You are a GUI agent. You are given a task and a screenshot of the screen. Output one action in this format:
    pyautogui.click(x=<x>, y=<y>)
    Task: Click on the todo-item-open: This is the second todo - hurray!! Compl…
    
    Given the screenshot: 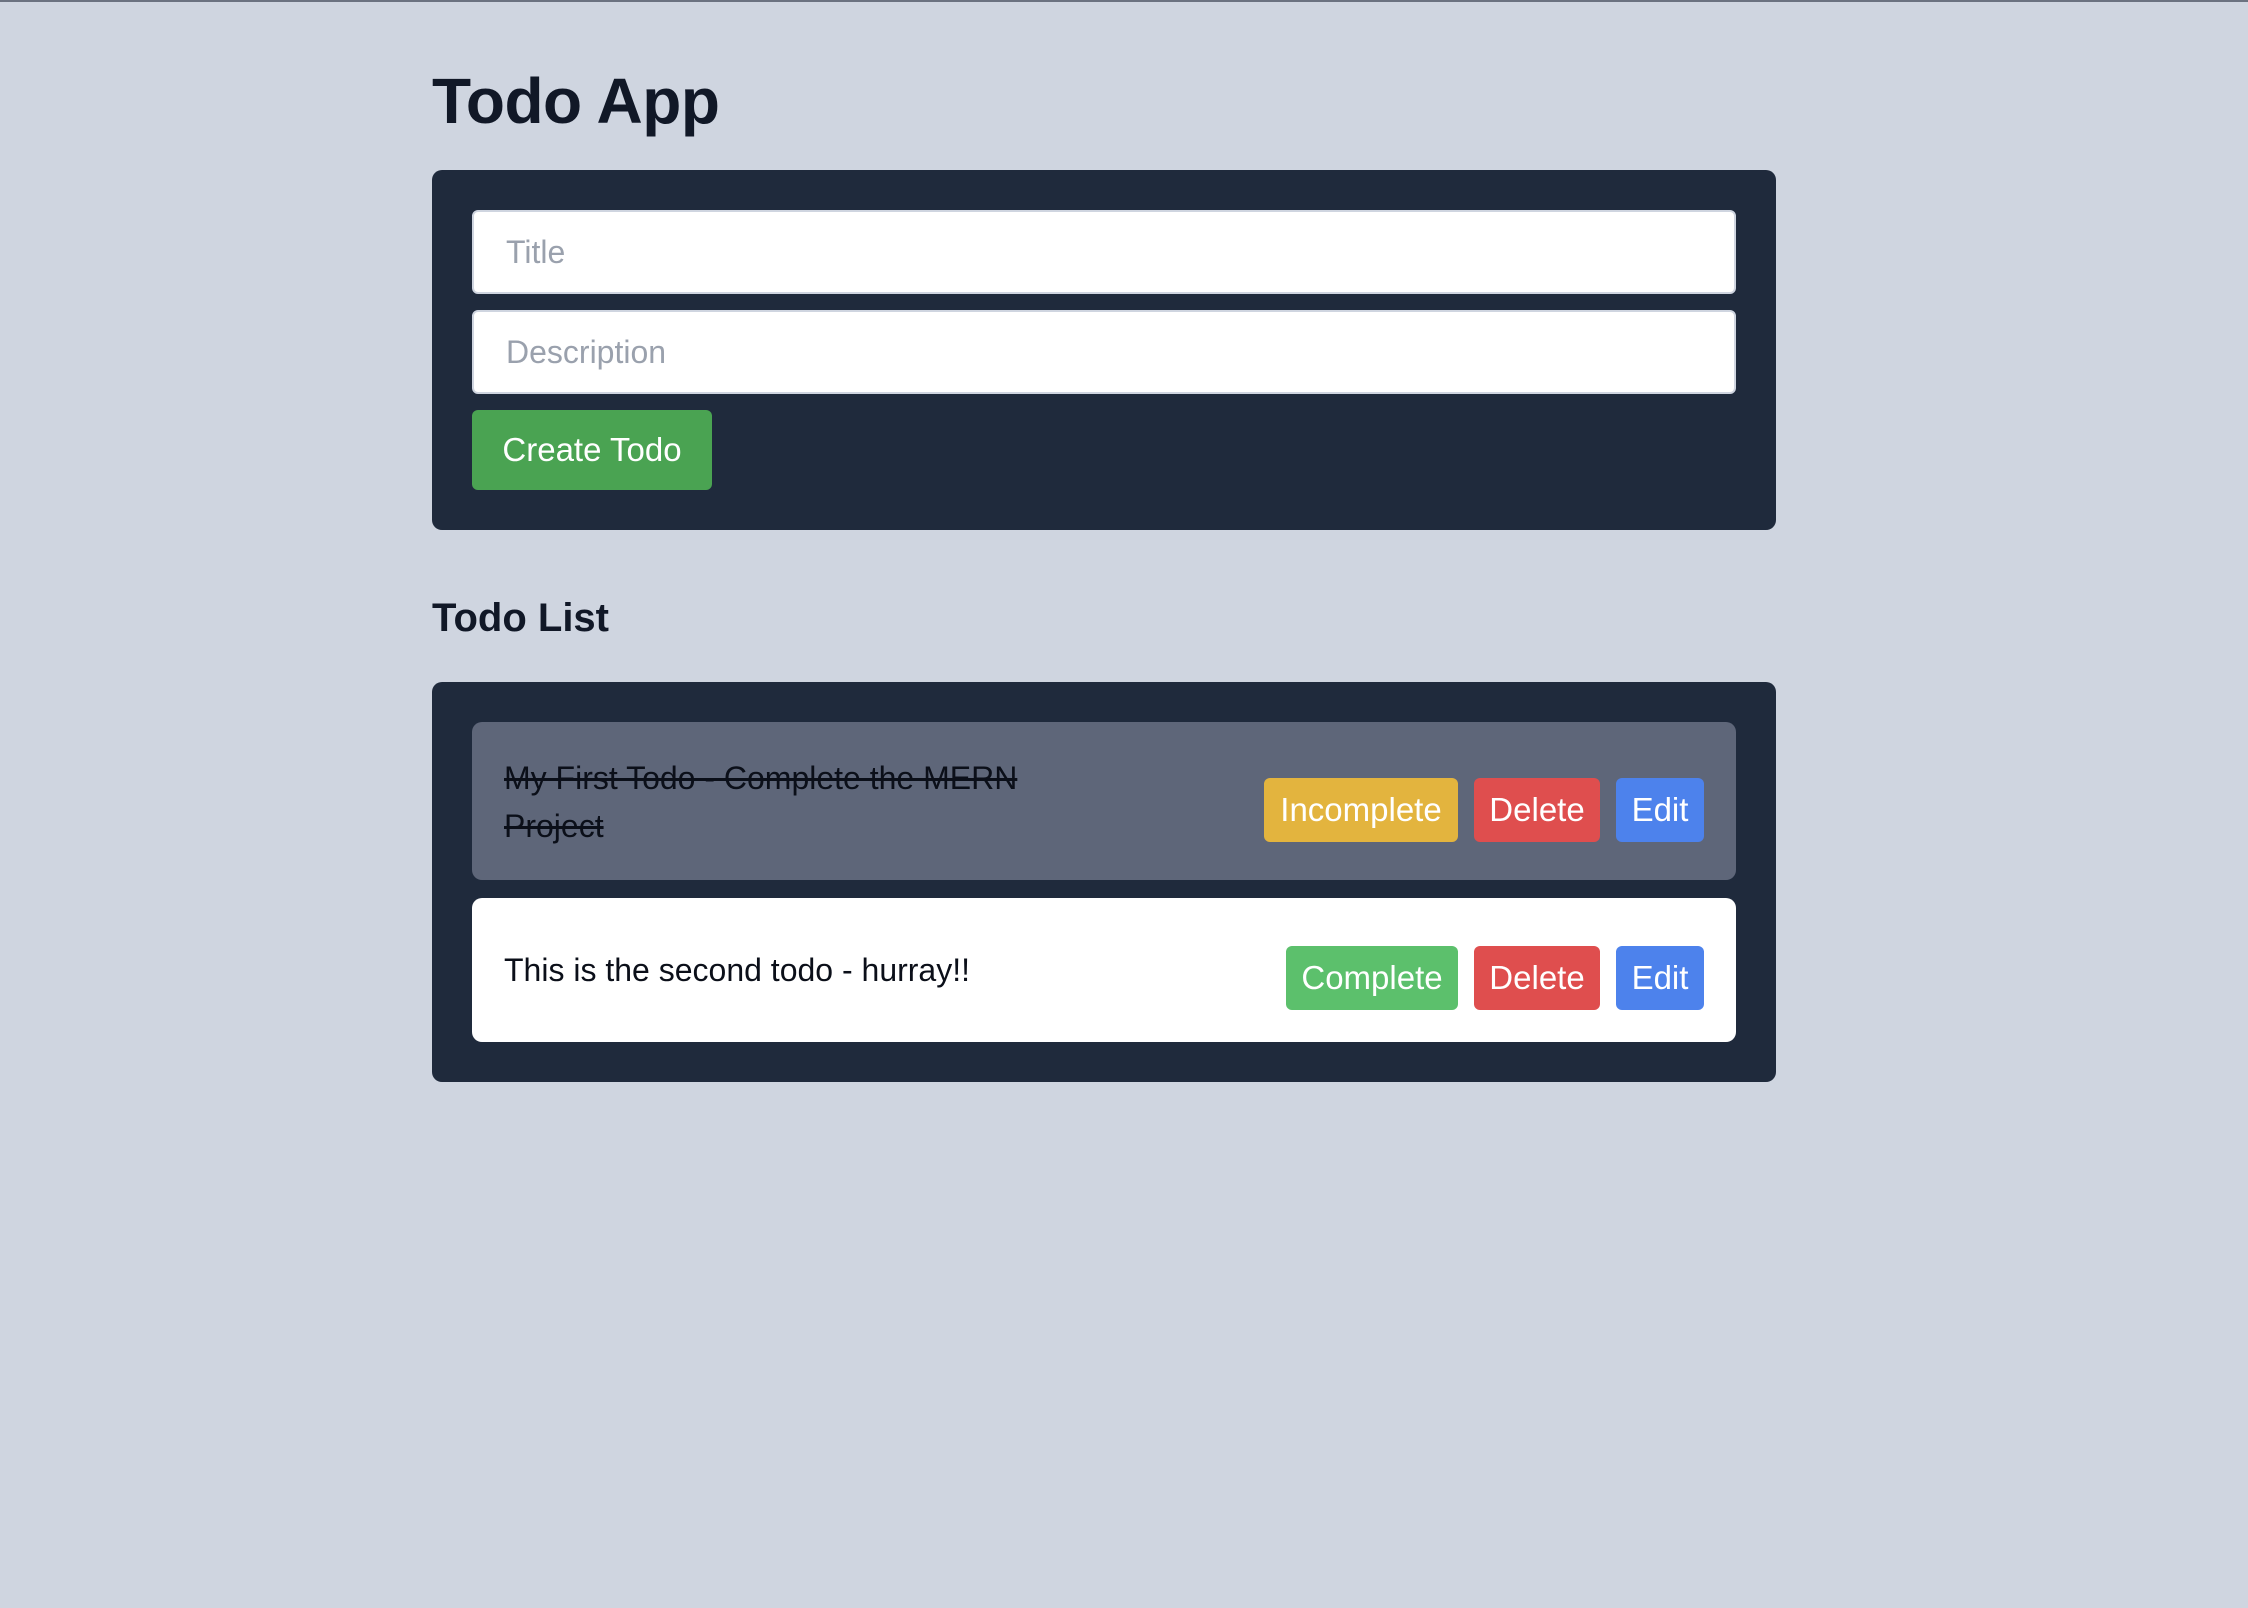 What is the action you would take?
    pyautogui.click(x=1104, y=970)
    